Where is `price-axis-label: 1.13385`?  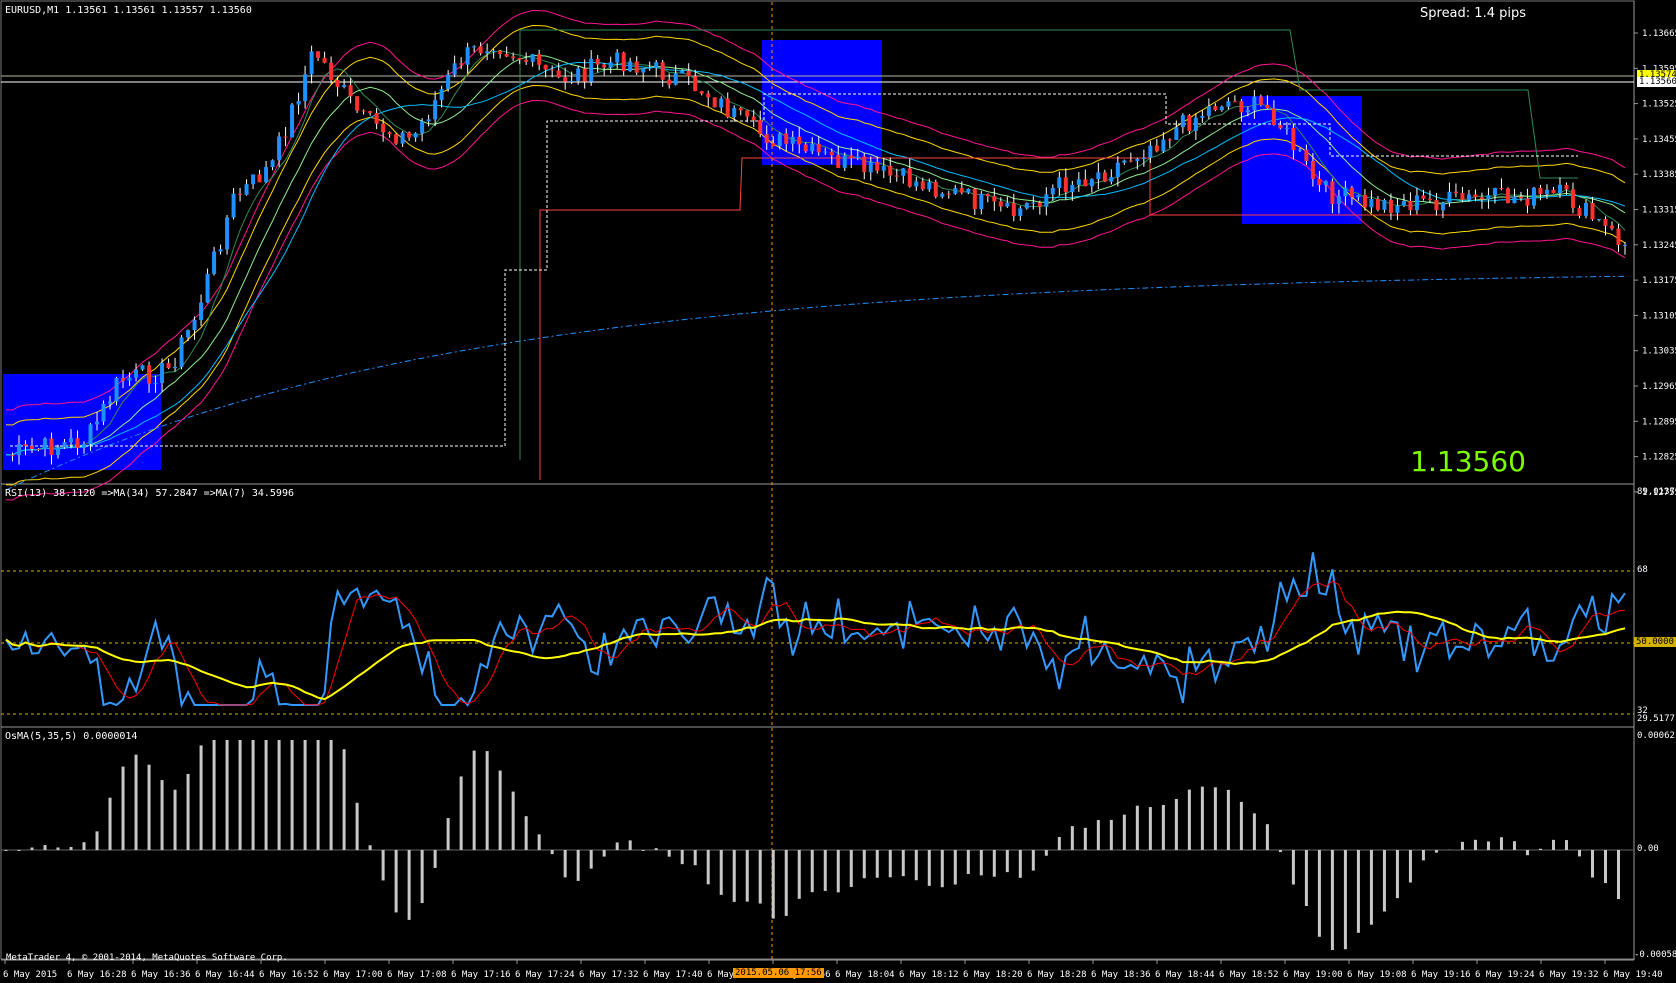 price-axis-label: 1.13385 is located at coordinates (1659, 175).